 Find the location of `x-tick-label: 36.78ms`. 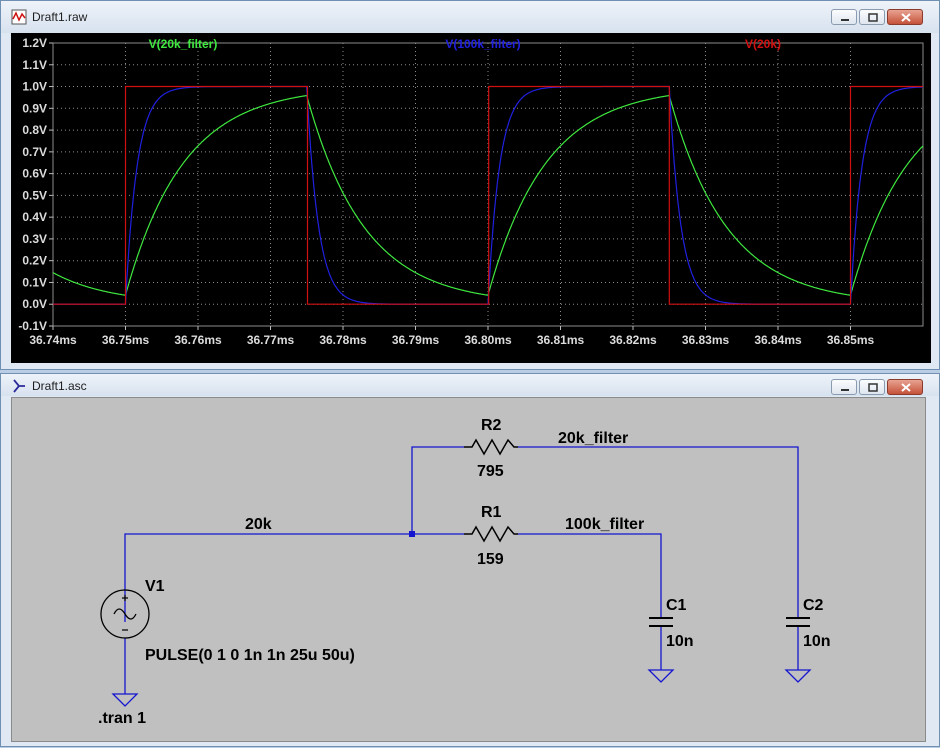

x-tick-label: 36.78ms is located at coordinates (343, 340).